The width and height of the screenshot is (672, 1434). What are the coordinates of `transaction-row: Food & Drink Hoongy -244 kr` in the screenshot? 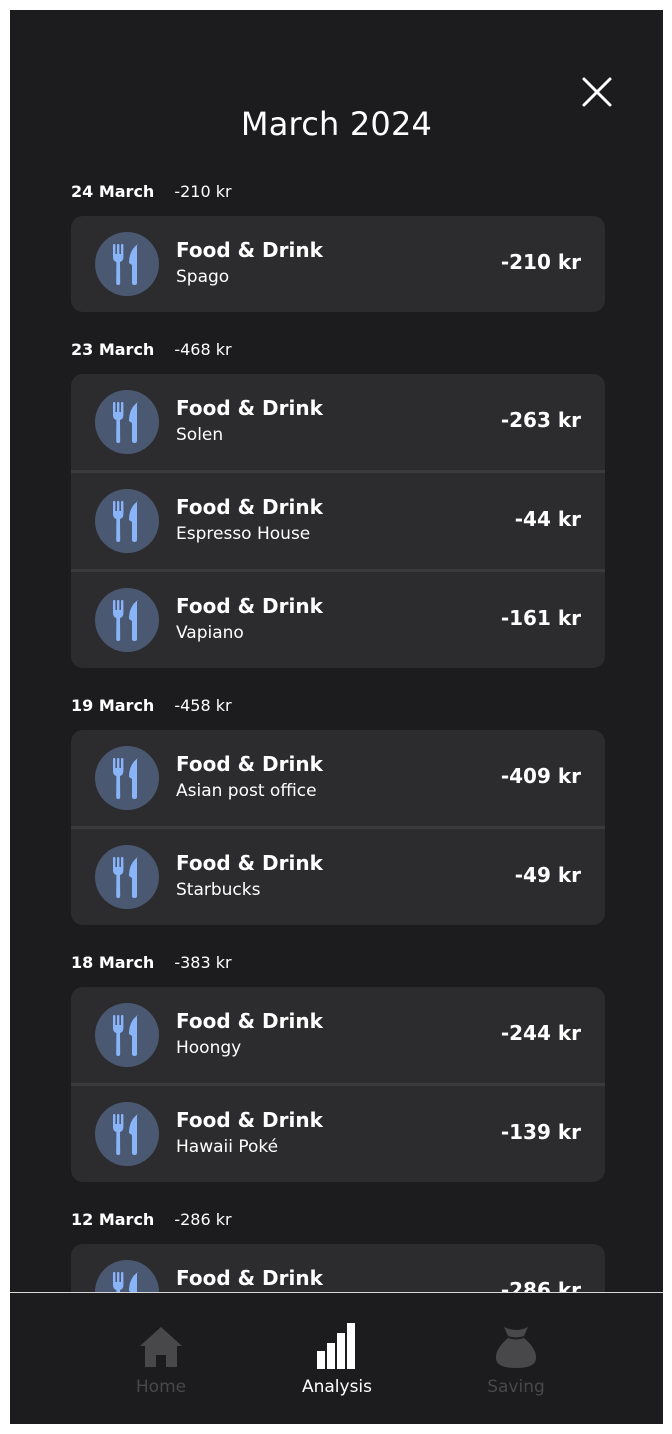 It's located at (338, 1035).